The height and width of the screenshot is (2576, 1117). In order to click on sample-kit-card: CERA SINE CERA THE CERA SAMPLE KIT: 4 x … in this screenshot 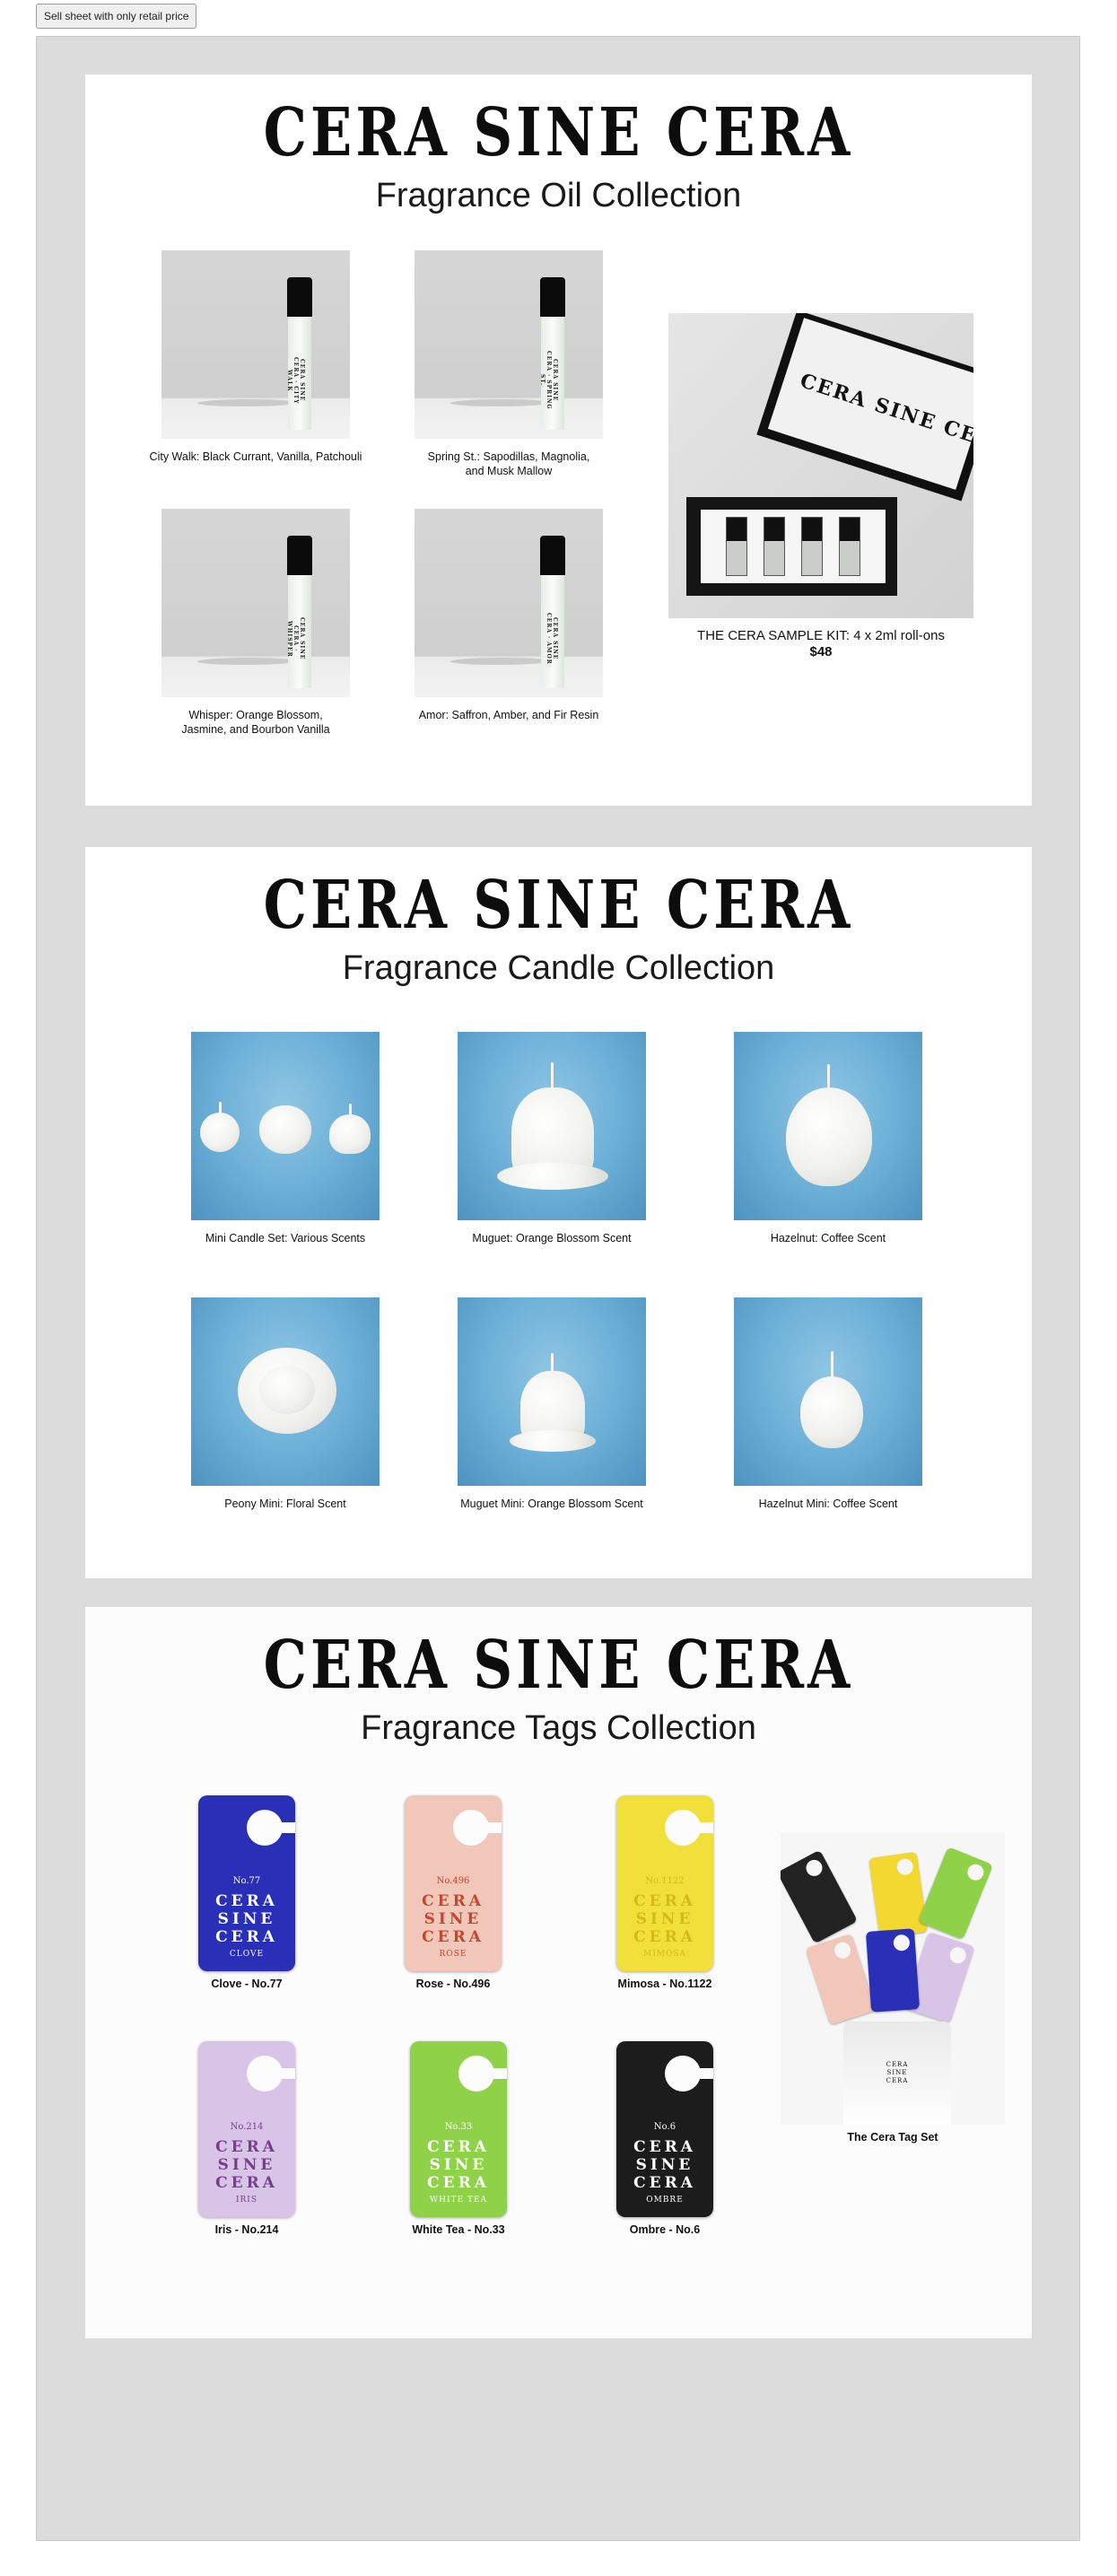, I will do `click(821, 486)`.